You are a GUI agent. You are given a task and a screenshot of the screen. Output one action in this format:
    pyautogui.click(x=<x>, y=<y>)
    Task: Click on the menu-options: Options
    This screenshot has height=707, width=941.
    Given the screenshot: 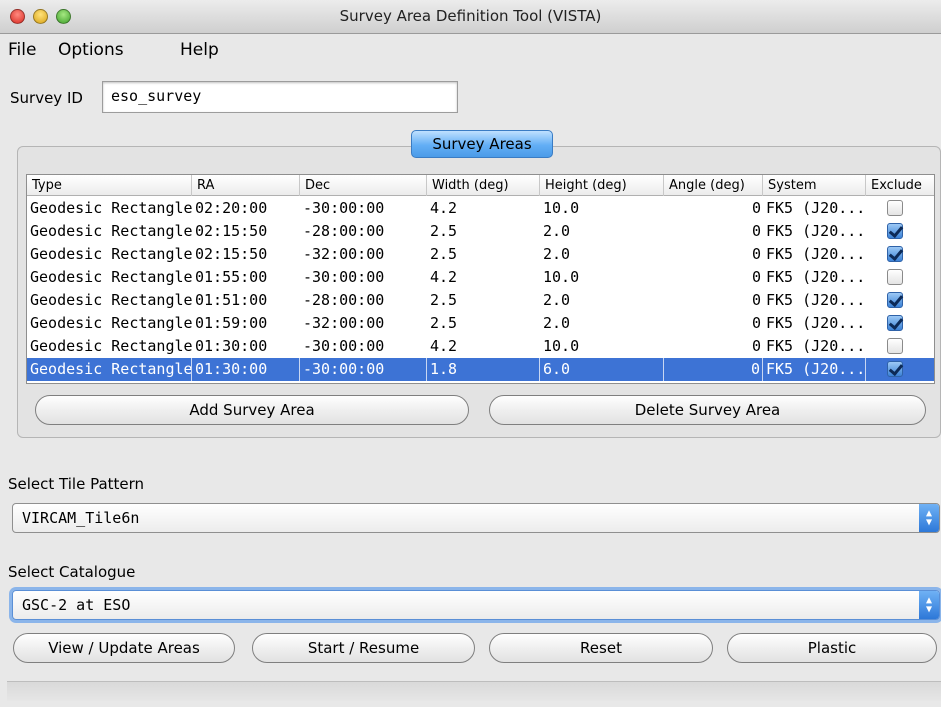 What is the action you would take?
    pyautogui.click(x=91, y=50)
    